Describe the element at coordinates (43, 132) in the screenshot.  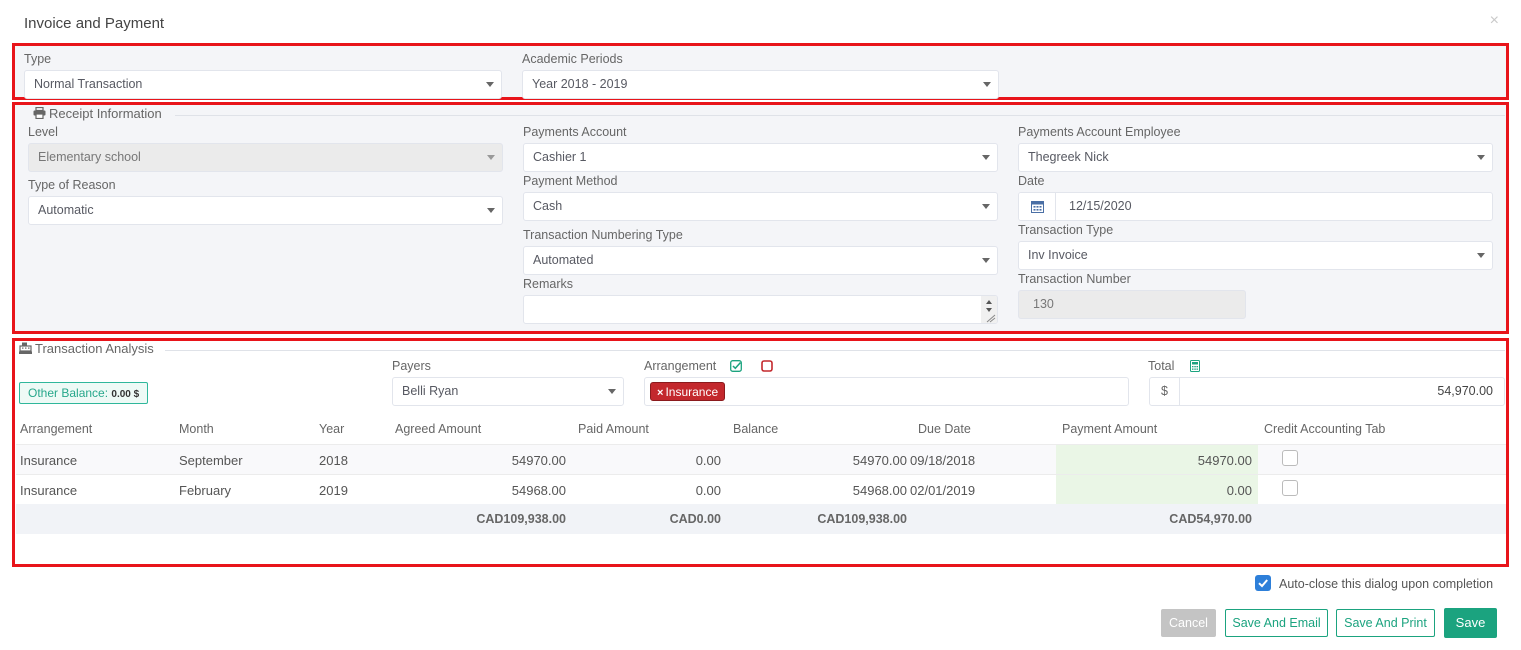
I see `level-label: Level` at that location.